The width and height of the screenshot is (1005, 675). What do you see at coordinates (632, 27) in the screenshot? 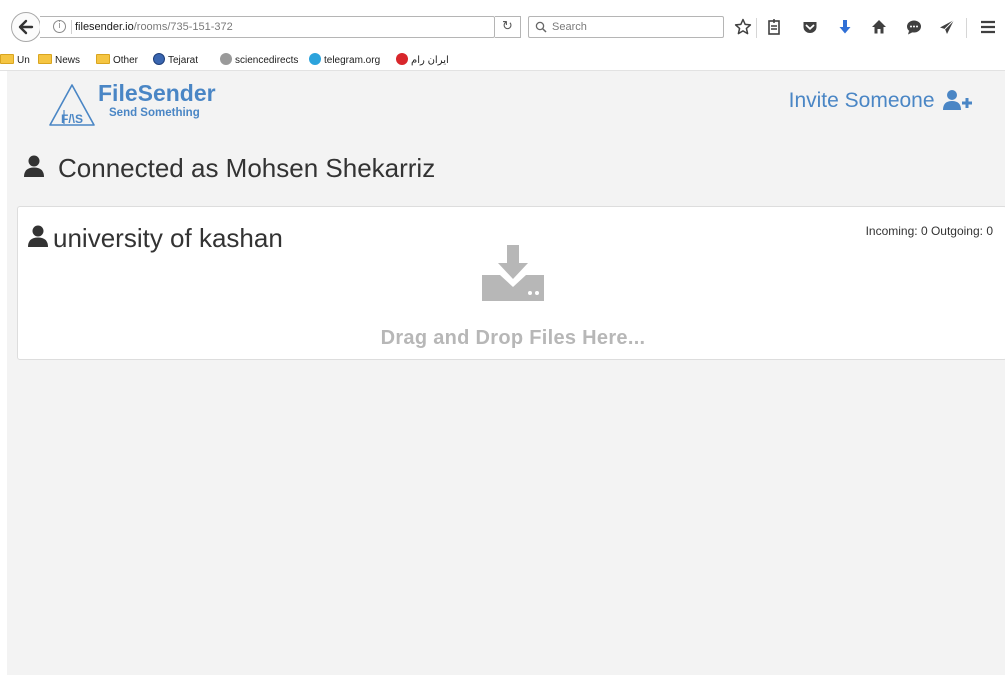
I see `search-input` at bounding box center [632, 27].